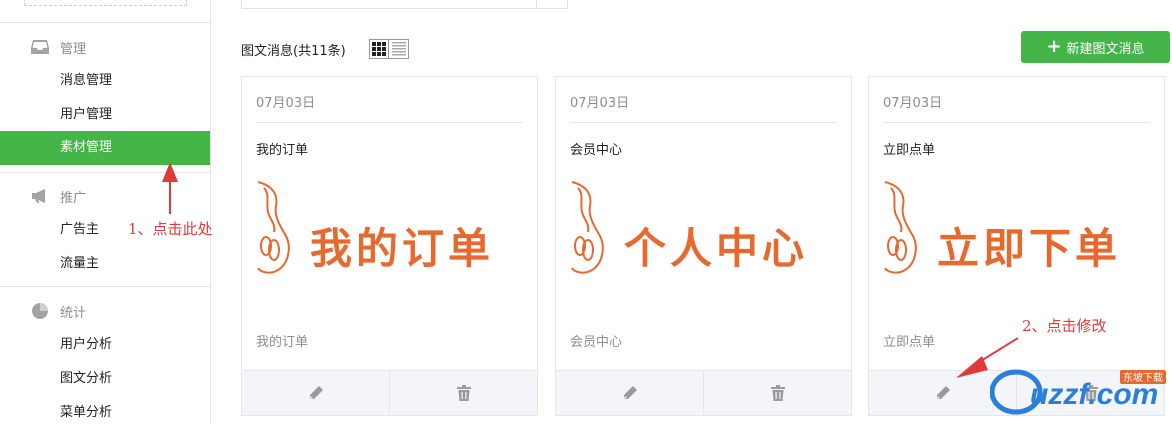 This screenshot has width=1172, height=424. Describe the element at coordinates (105, 3) in the screenshot. I see `sidebar-top-box` at that location.